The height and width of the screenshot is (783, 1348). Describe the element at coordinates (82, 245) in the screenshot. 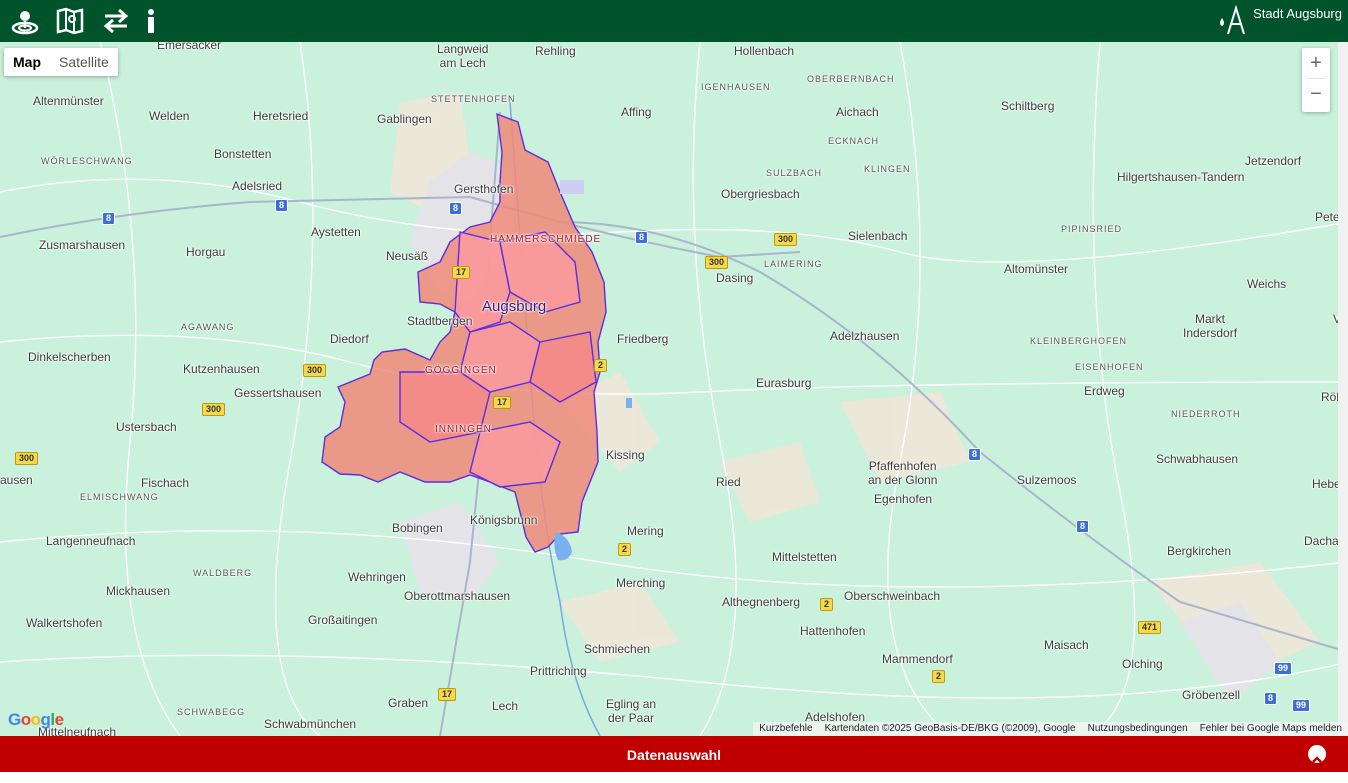

I see `place-label: Zusmarshausen` at that location.